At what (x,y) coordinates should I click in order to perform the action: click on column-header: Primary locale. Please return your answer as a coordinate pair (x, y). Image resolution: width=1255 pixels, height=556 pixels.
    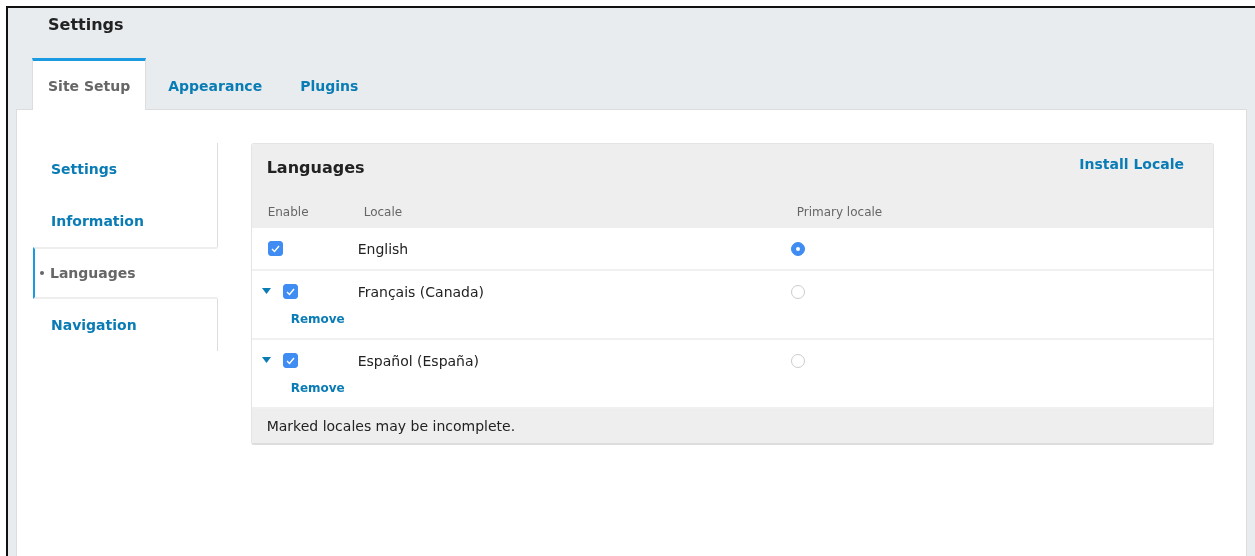
    Looking at the image, I should click on (840, 212).